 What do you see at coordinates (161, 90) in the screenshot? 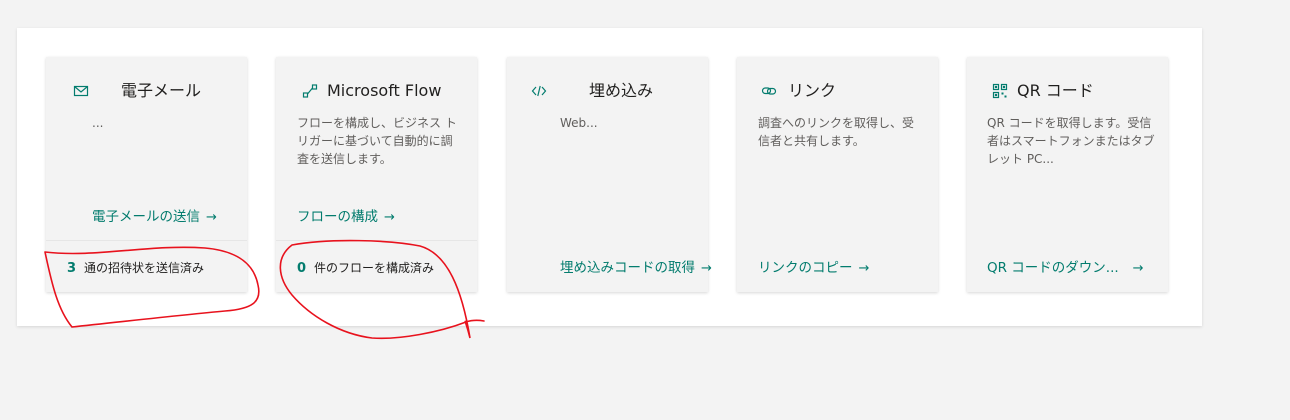
I see `card-title: 電子メール` at bounding box center [161, 90].